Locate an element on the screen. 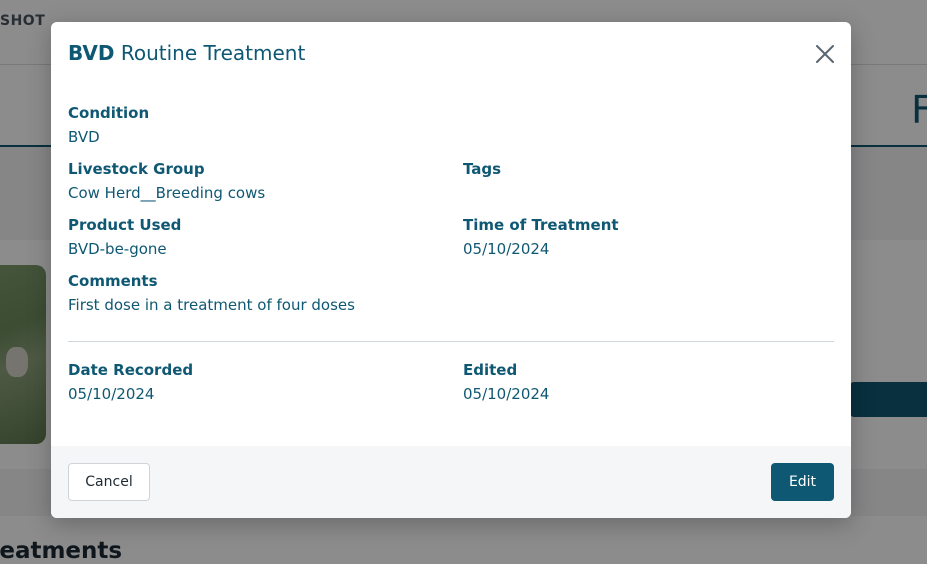  tags-field: Tags is located at coordinates (482, 171).